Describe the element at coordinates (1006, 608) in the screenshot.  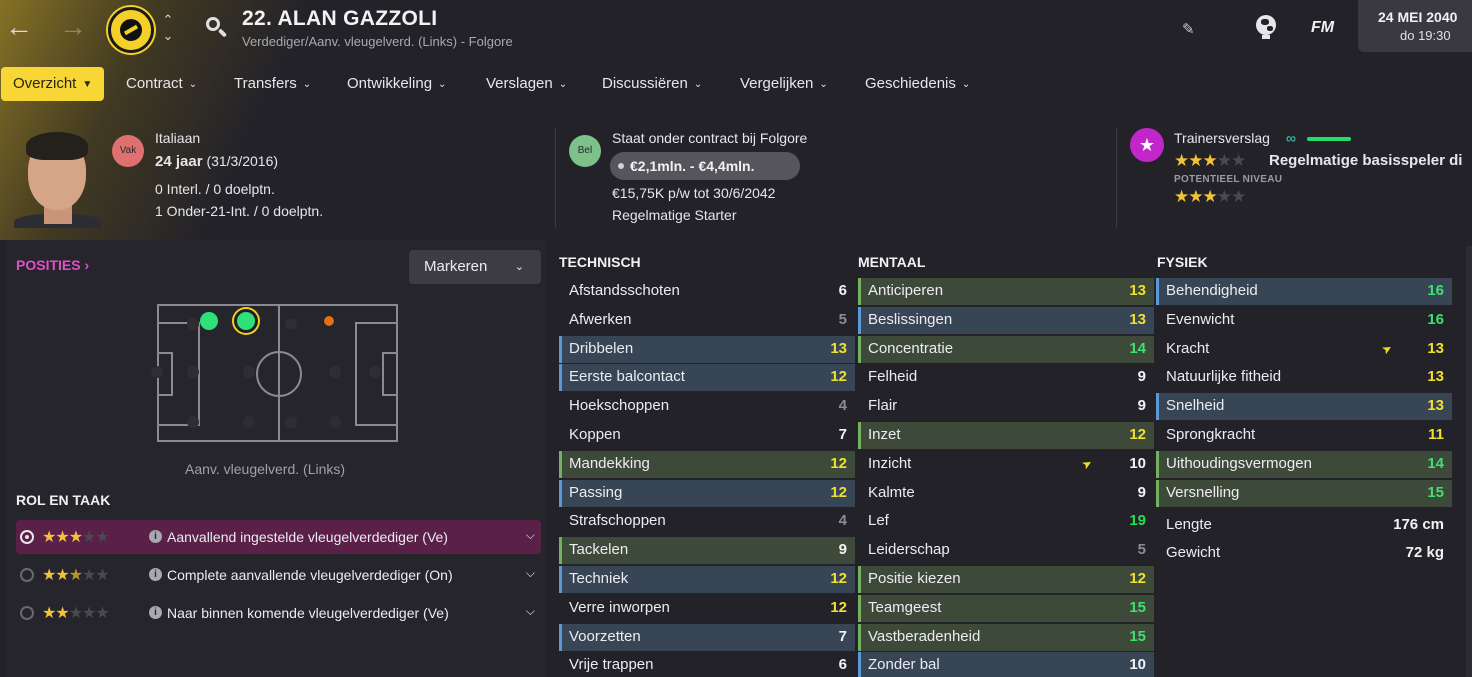
I see `attribute-row: Teamgeest 15` at that location.